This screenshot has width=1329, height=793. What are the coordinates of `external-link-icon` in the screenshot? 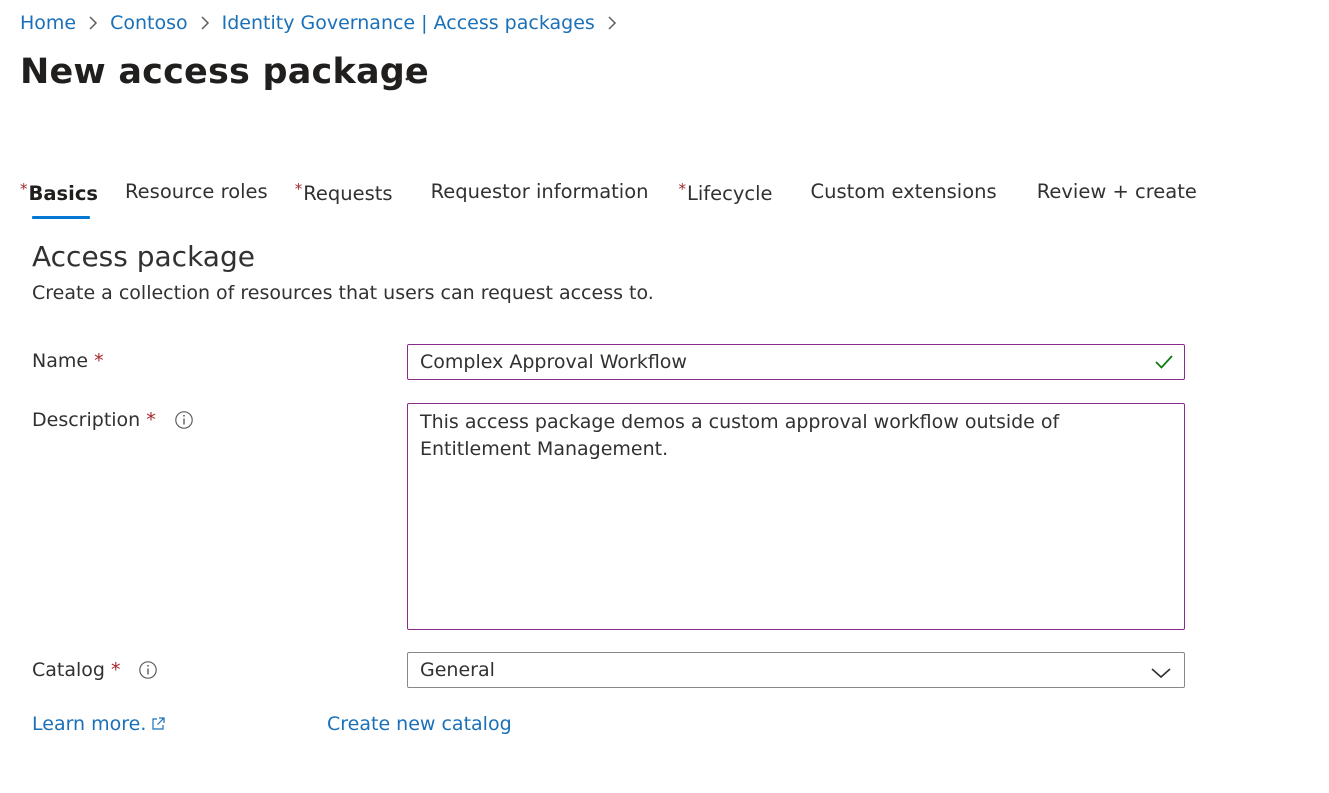 It's located at (158, 724).